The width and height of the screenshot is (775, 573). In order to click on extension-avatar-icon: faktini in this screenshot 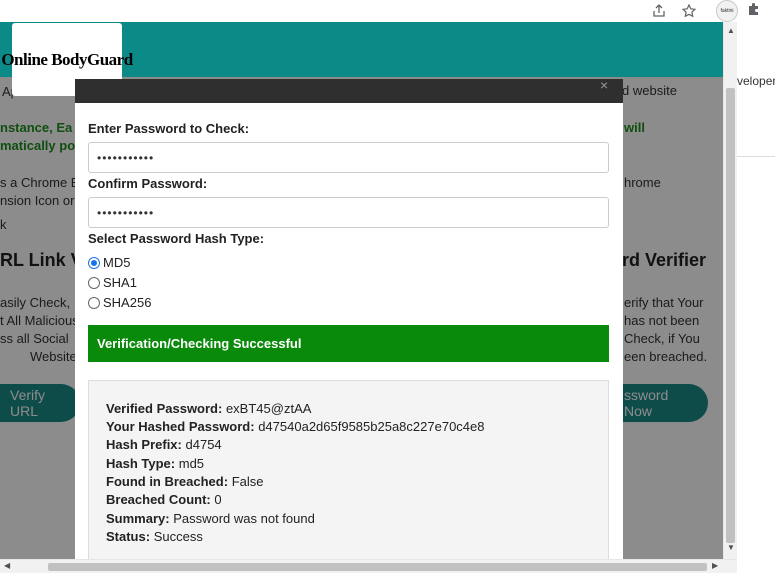, I will do `click(727, 11)`.